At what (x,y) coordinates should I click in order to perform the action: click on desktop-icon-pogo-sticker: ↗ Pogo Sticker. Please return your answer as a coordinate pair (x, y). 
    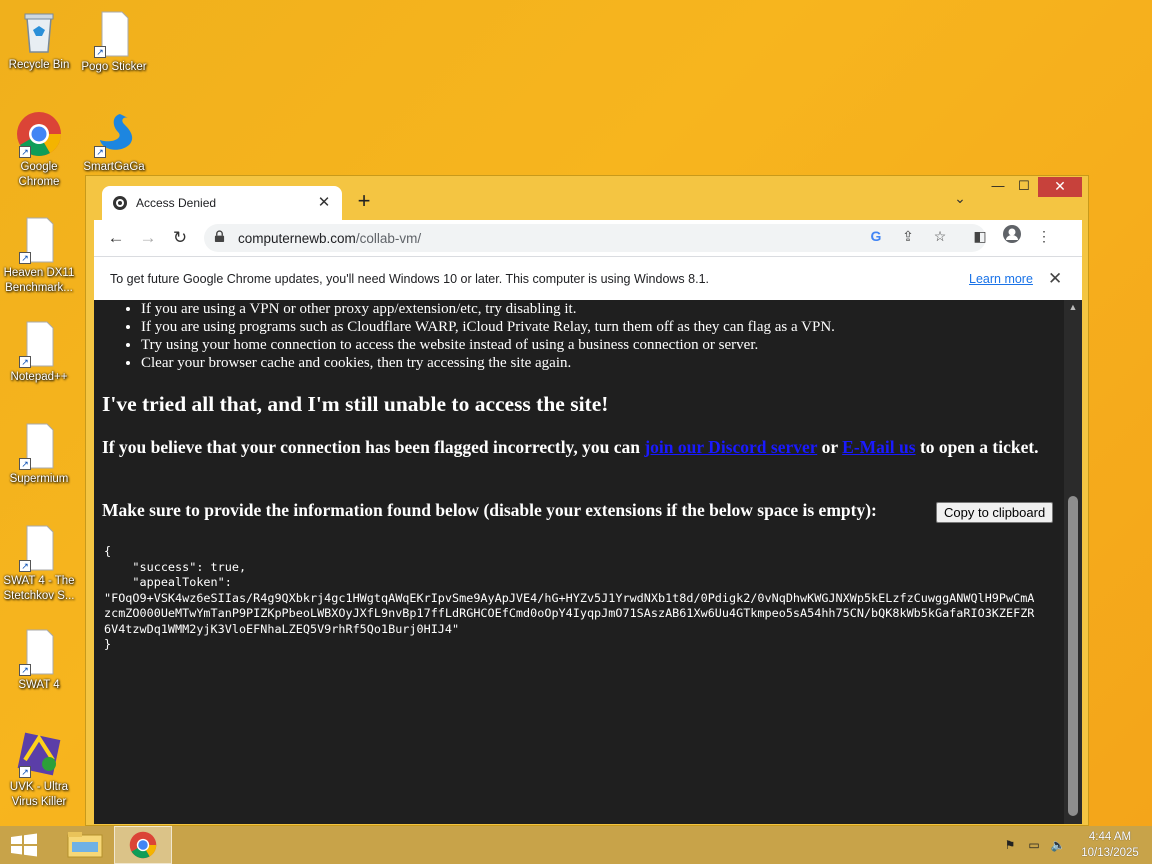
    Looking at the image, I should click on (114, 42).